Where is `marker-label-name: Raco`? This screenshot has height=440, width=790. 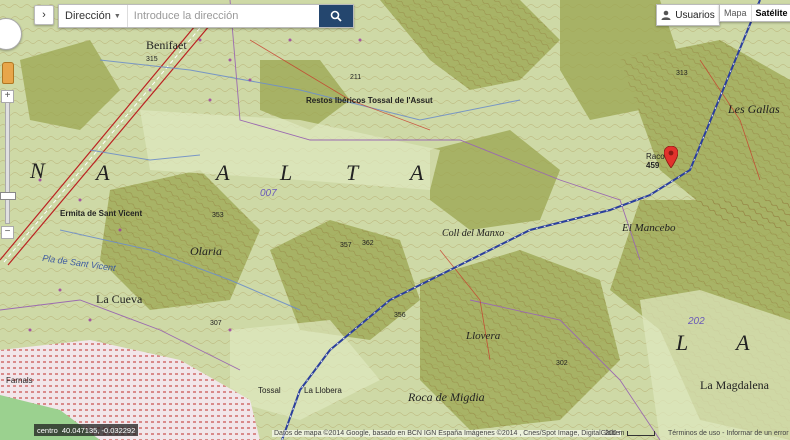
marker-label-name: Raco is located at coordinates (655, 156).